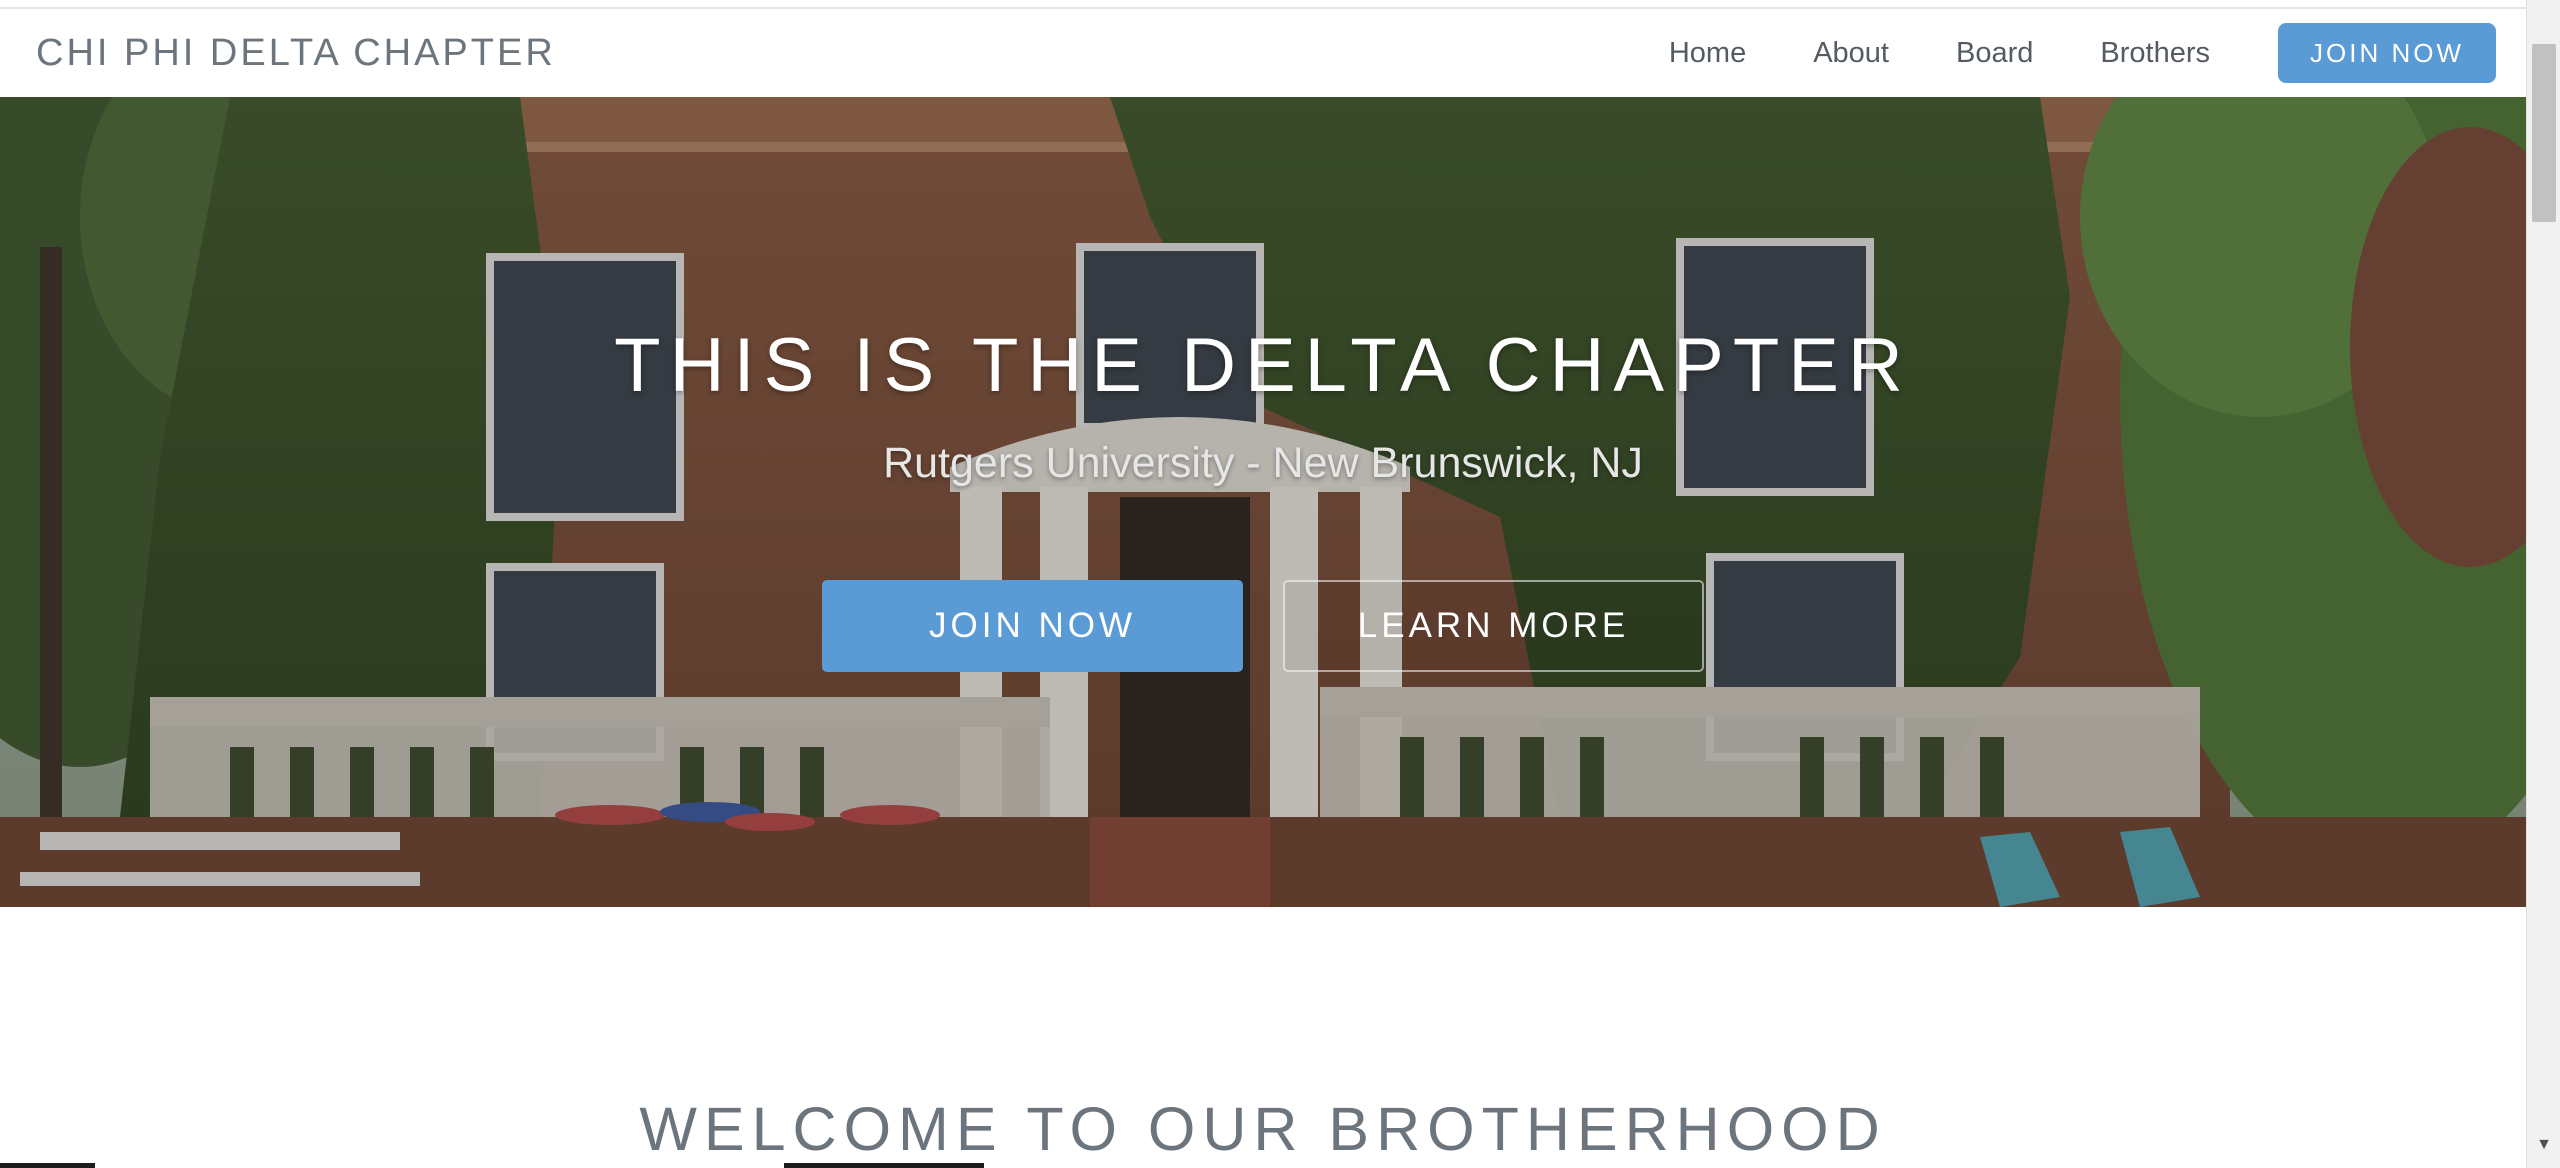  I want to click on nav-link-home: Home, so click(1707, 53).